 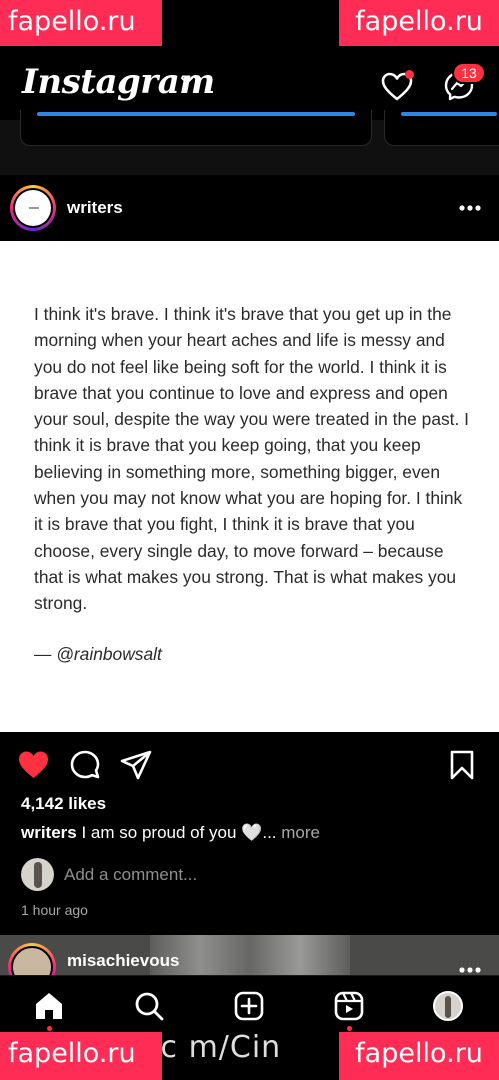 I want to click on caption-username: writers, so click(x=49, y=832).